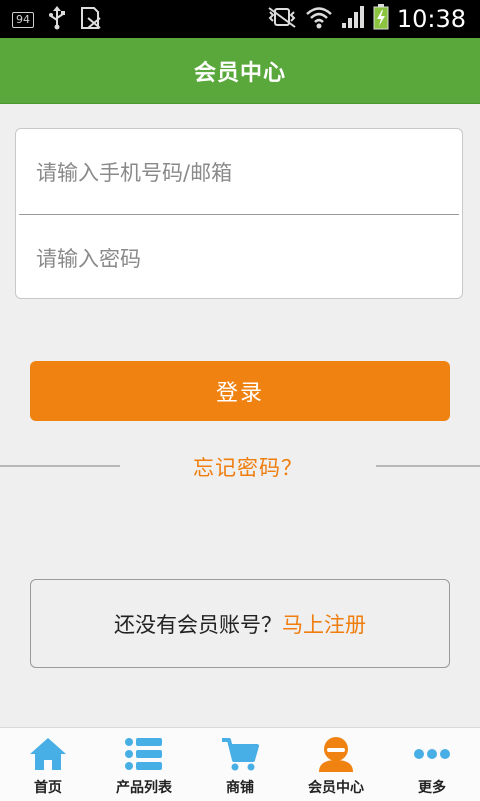  What do you see at coordinates (240, 754) in the screenshot?
I see `cart-icon` at bounding box center [240, 754].